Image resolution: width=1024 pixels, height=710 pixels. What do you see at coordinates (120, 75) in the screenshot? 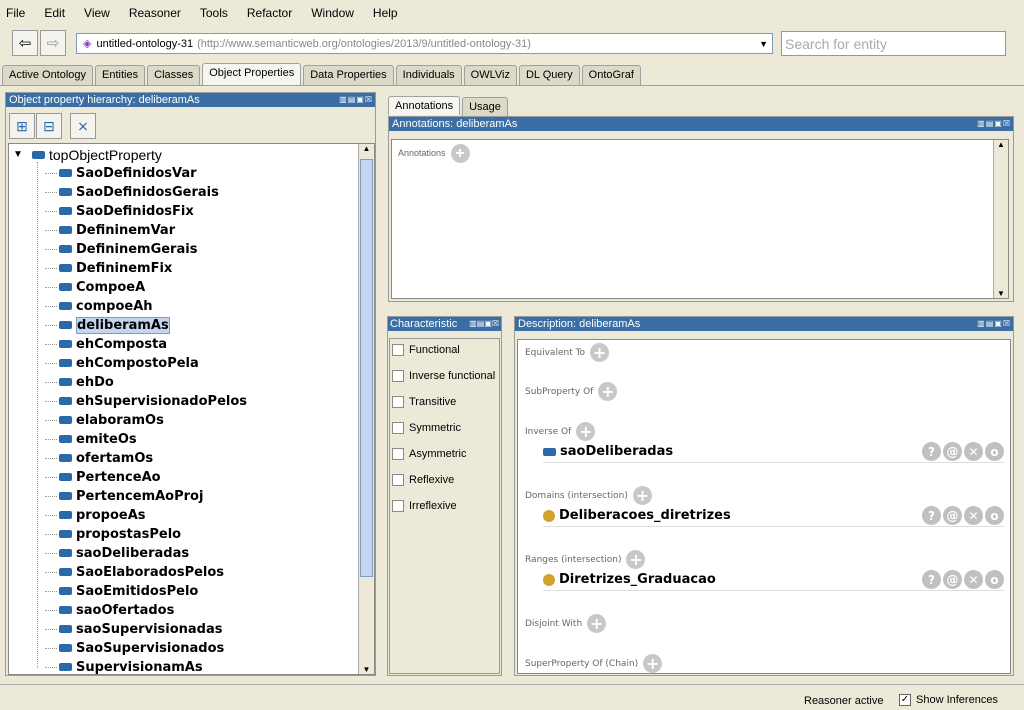
I see `tab-entities: Entities` at bounding box center [120, 75].